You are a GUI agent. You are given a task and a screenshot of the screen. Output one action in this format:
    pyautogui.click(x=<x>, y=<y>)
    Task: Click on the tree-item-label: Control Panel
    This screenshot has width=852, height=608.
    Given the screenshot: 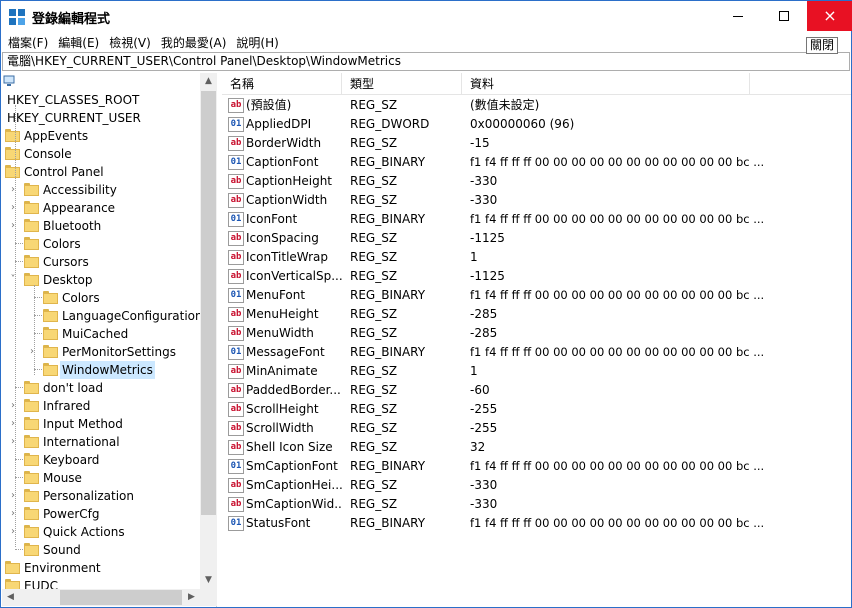 What is the action you would take?
    pyautogui.click(x=64, y=172)
    